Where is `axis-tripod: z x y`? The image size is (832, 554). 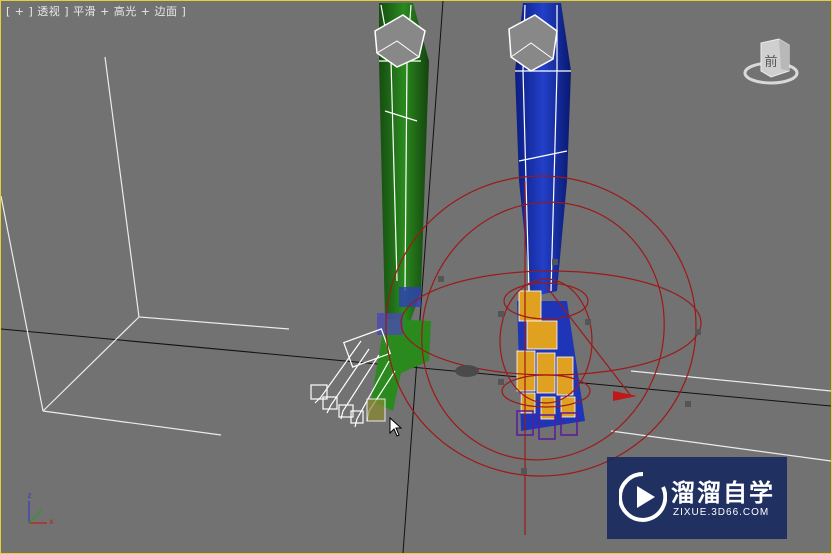 axis-tripod: z x y is located at coordinates (44, 513).